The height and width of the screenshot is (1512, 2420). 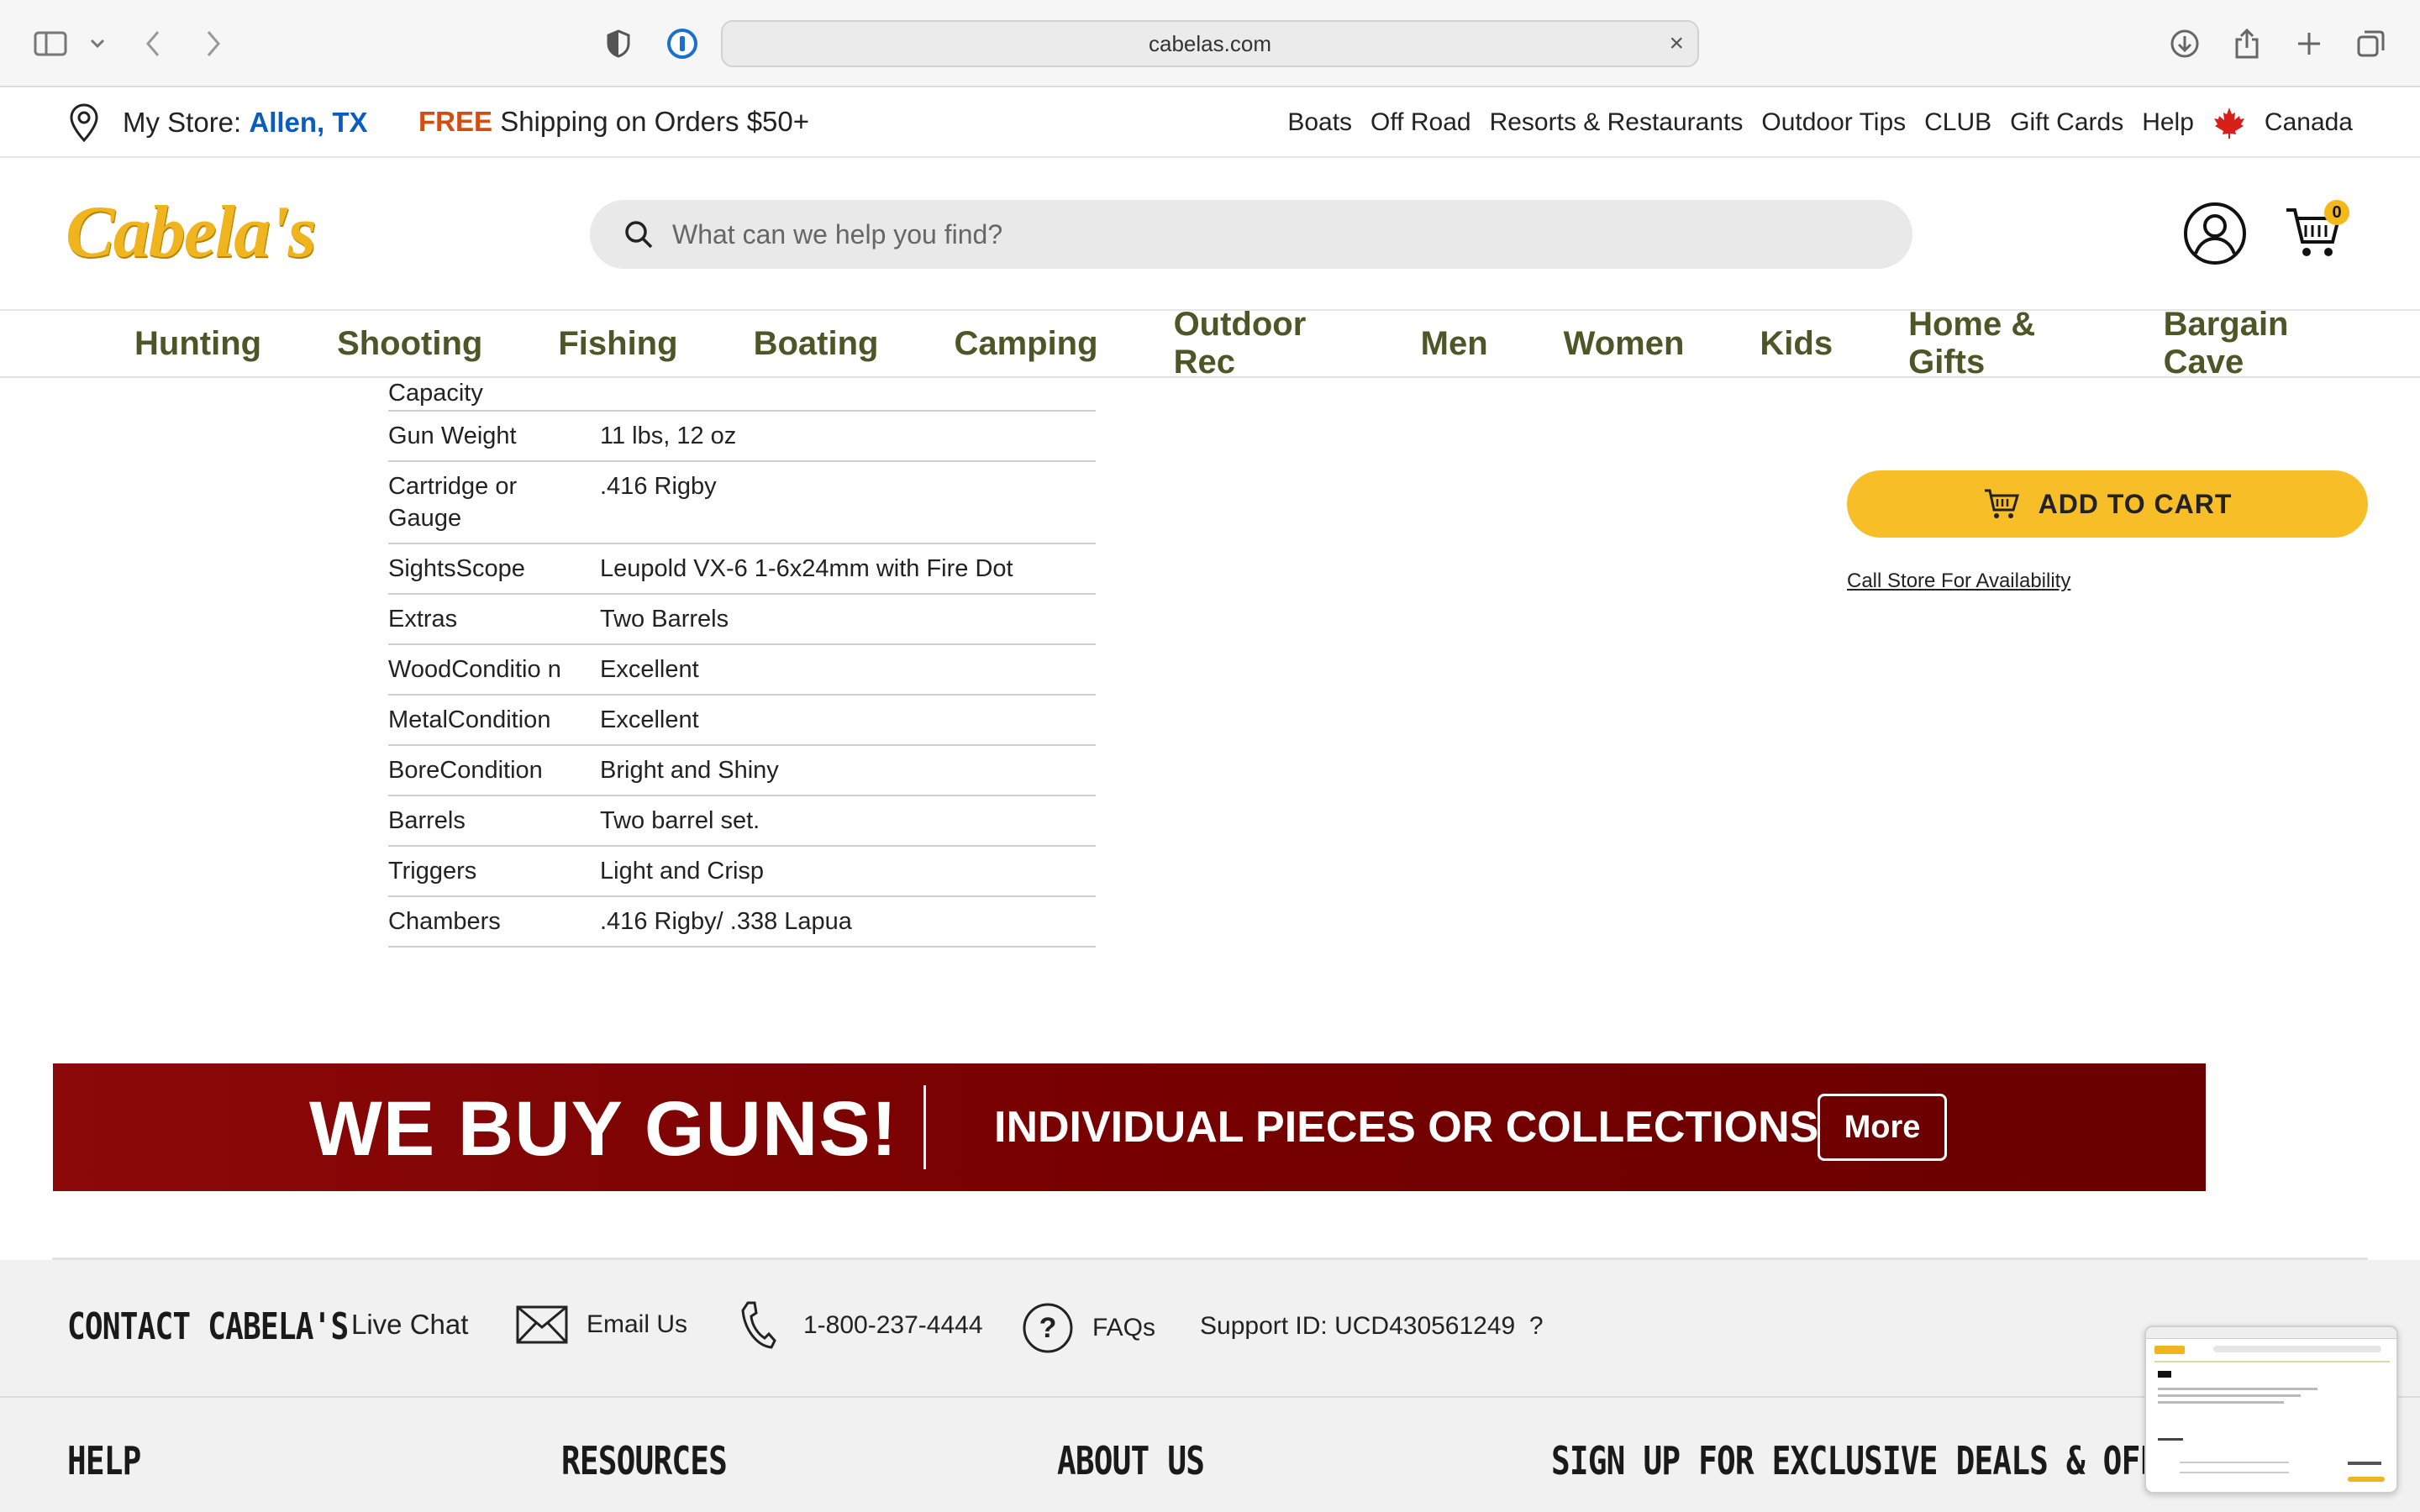 I want to click on cart-icon: 0, so click(x=2317, y=231).